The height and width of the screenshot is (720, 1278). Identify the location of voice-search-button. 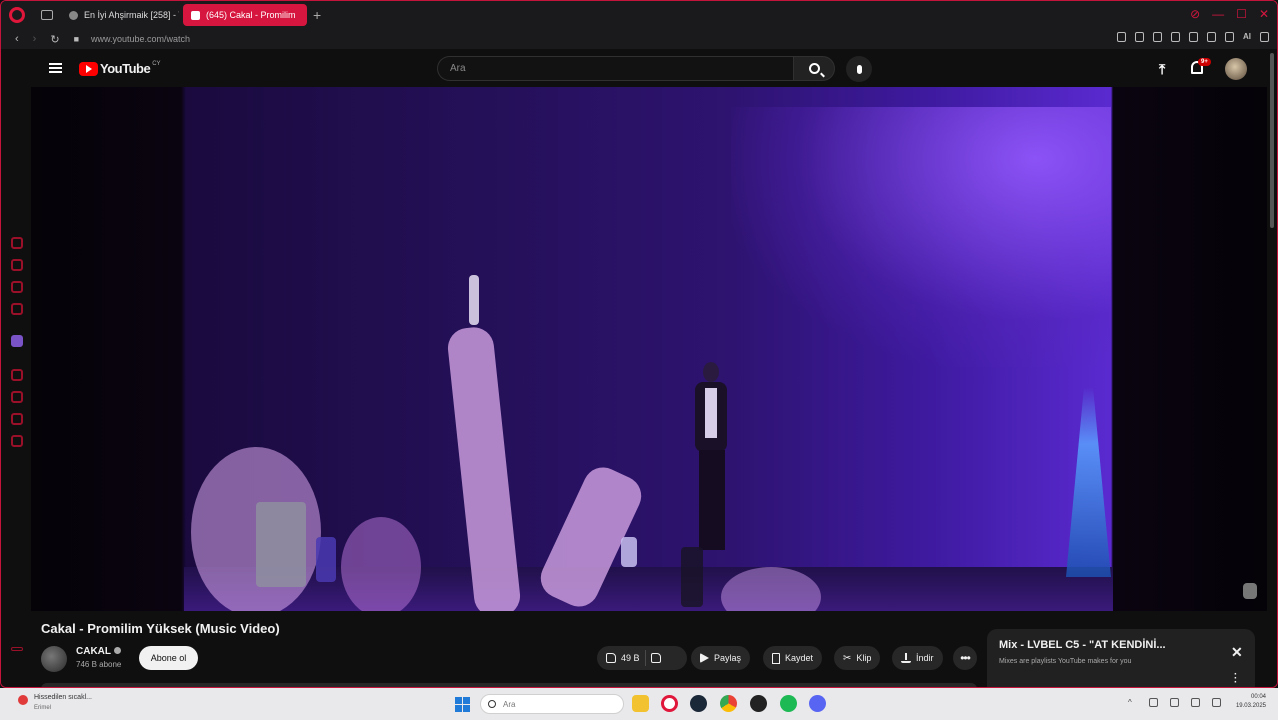
(859, 69).